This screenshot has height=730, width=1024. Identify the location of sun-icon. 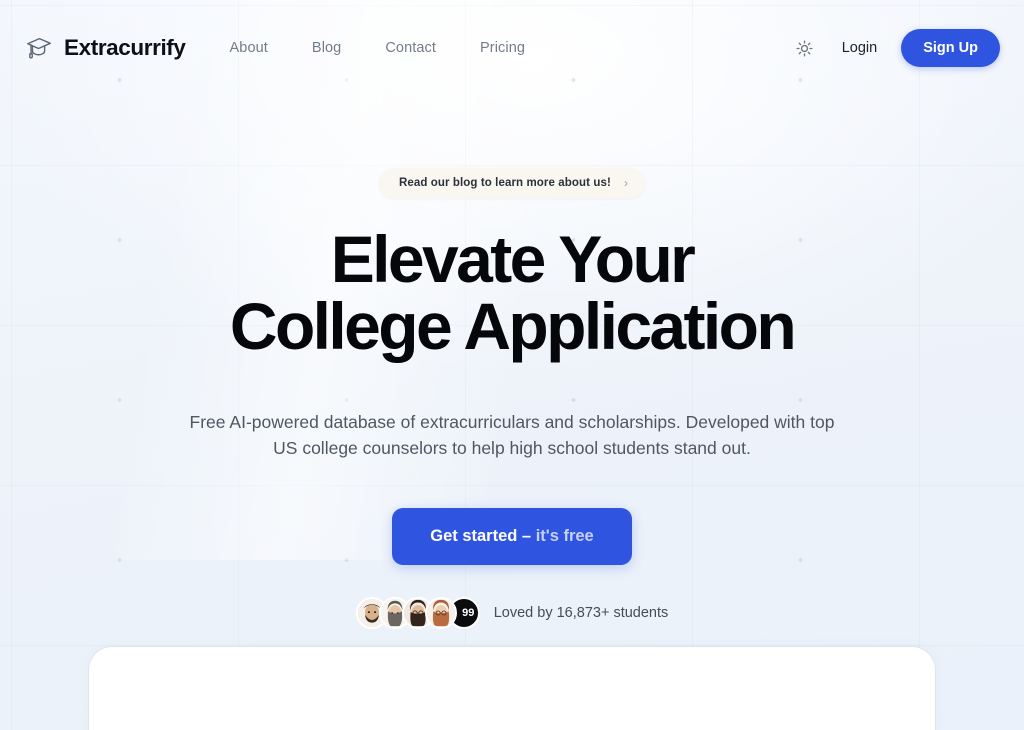
(805, 48).